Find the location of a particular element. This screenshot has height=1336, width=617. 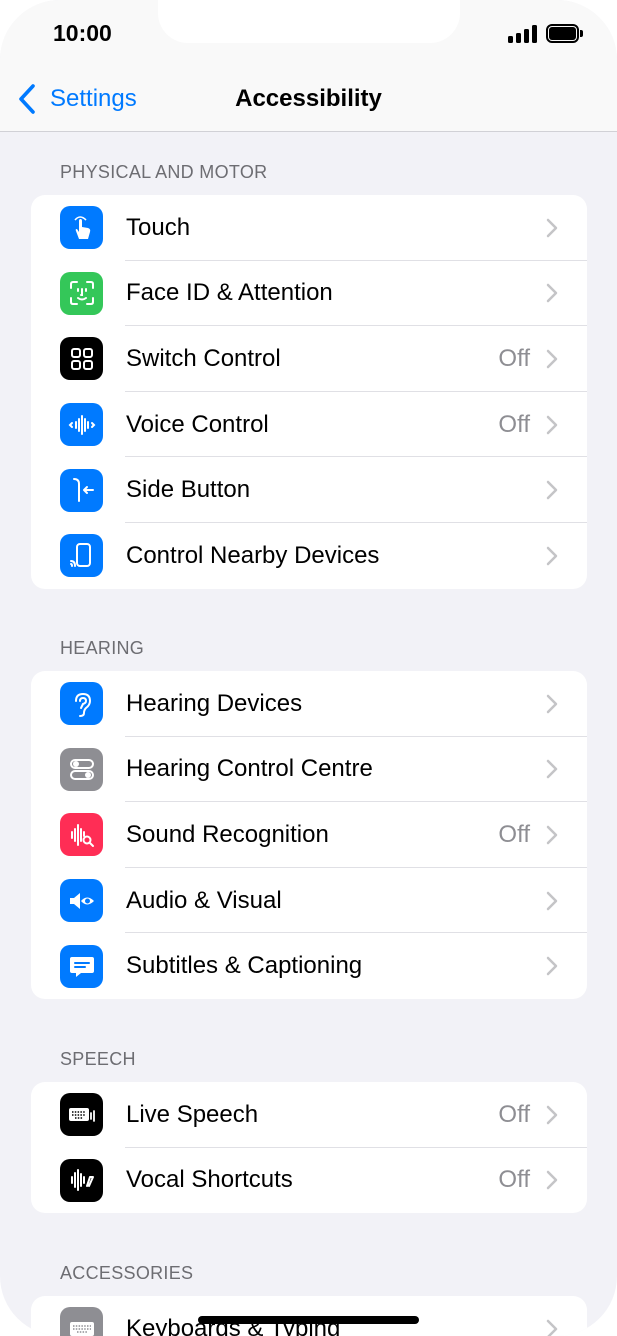

section-header-hearing: HEARING is located at coordinates (102, 648).